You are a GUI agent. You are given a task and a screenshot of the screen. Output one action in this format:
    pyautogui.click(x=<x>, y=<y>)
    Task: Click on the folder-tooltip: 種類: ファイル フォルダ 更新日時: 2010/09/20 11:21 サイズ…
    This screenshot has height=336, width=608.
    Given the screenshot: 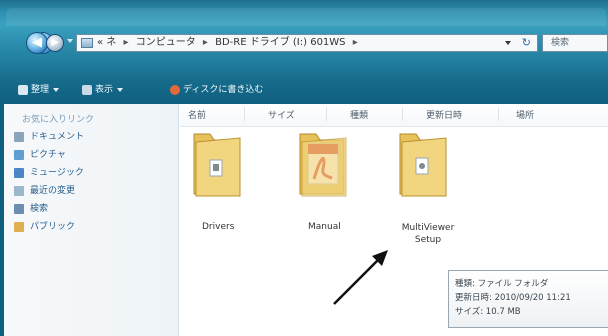 What is the action you would take?
    pyautogui.click(x=528, y=299)
    